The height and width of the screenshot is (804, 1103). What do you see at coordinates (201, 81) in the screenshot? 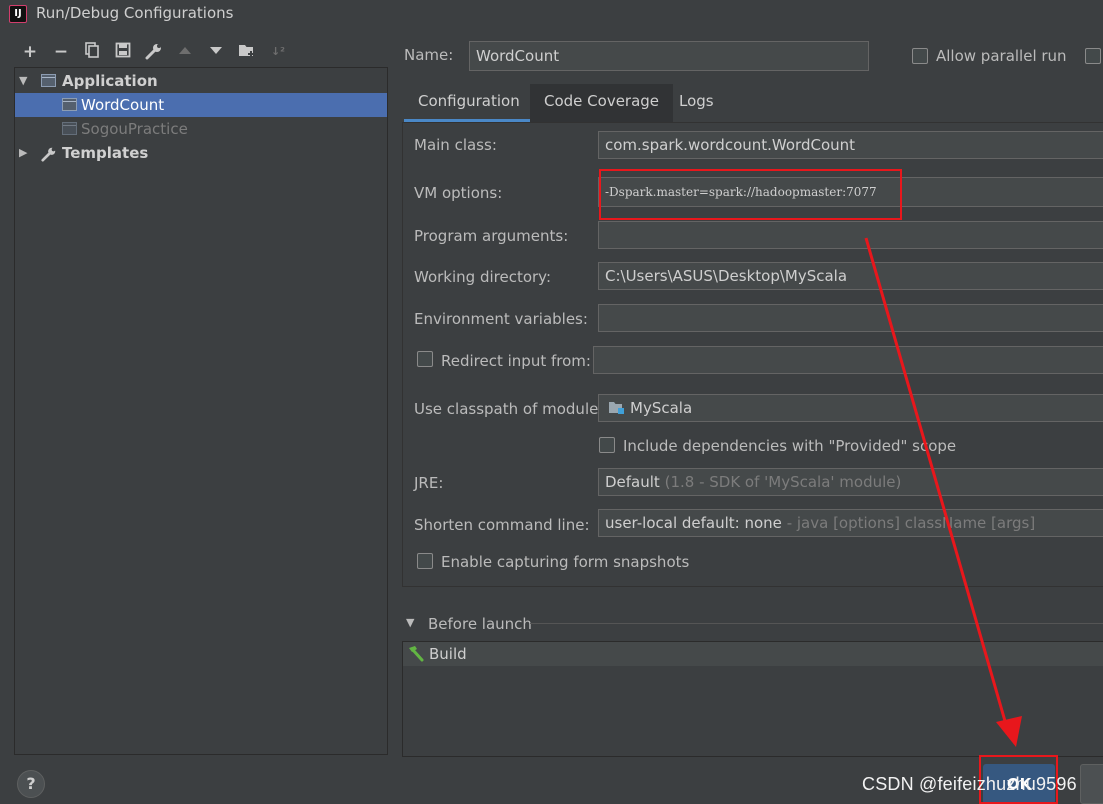
I see `tree-item-application: ▼ Application` at bounding box center [201, 81].